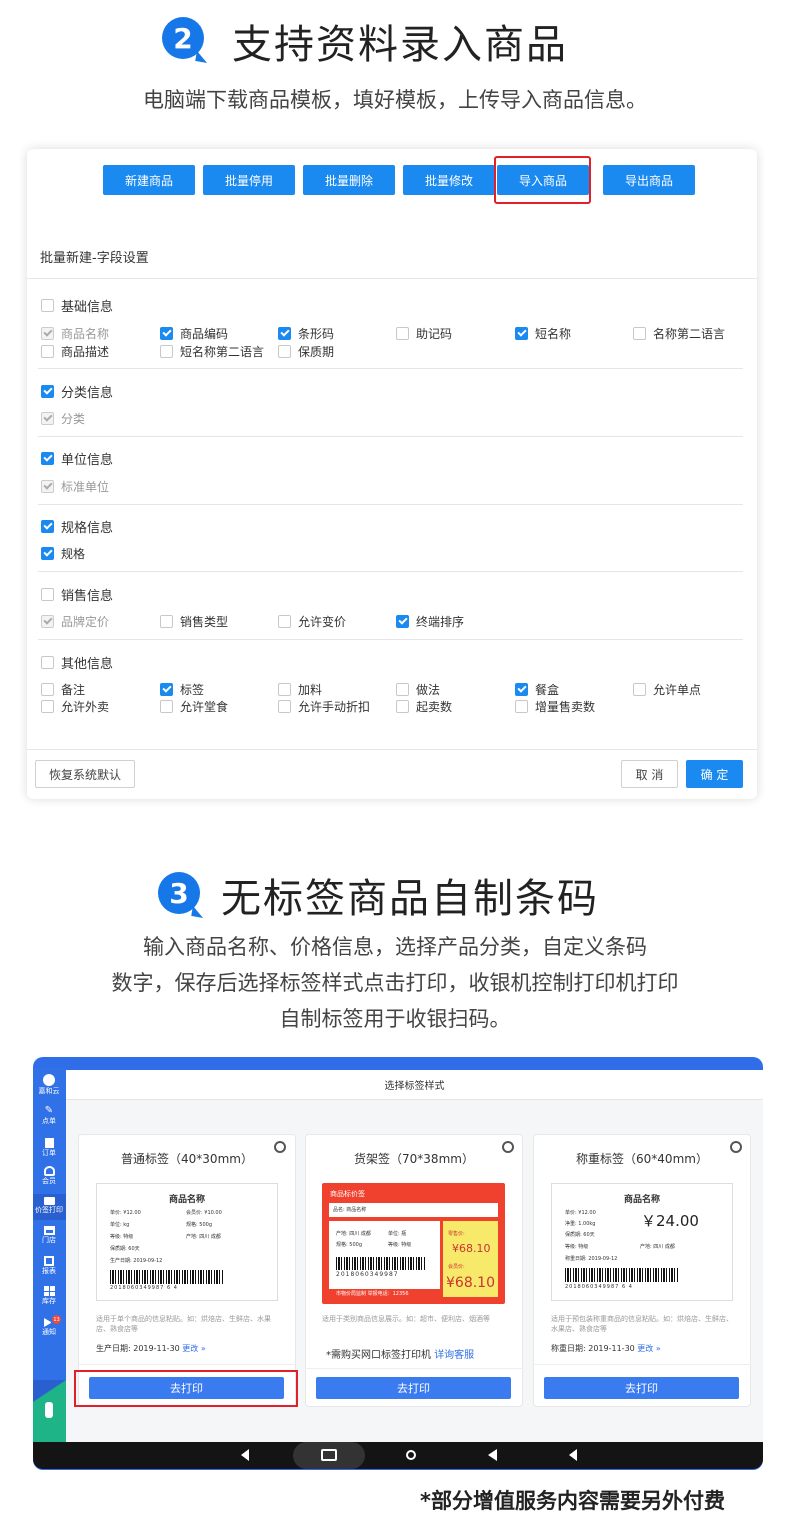 The image size is (790, 1523). What do you see at coordinates (49, 1235) in the screenshot?
I see `sidebar-item-store: 门店` at bounding box center [49, 1235].